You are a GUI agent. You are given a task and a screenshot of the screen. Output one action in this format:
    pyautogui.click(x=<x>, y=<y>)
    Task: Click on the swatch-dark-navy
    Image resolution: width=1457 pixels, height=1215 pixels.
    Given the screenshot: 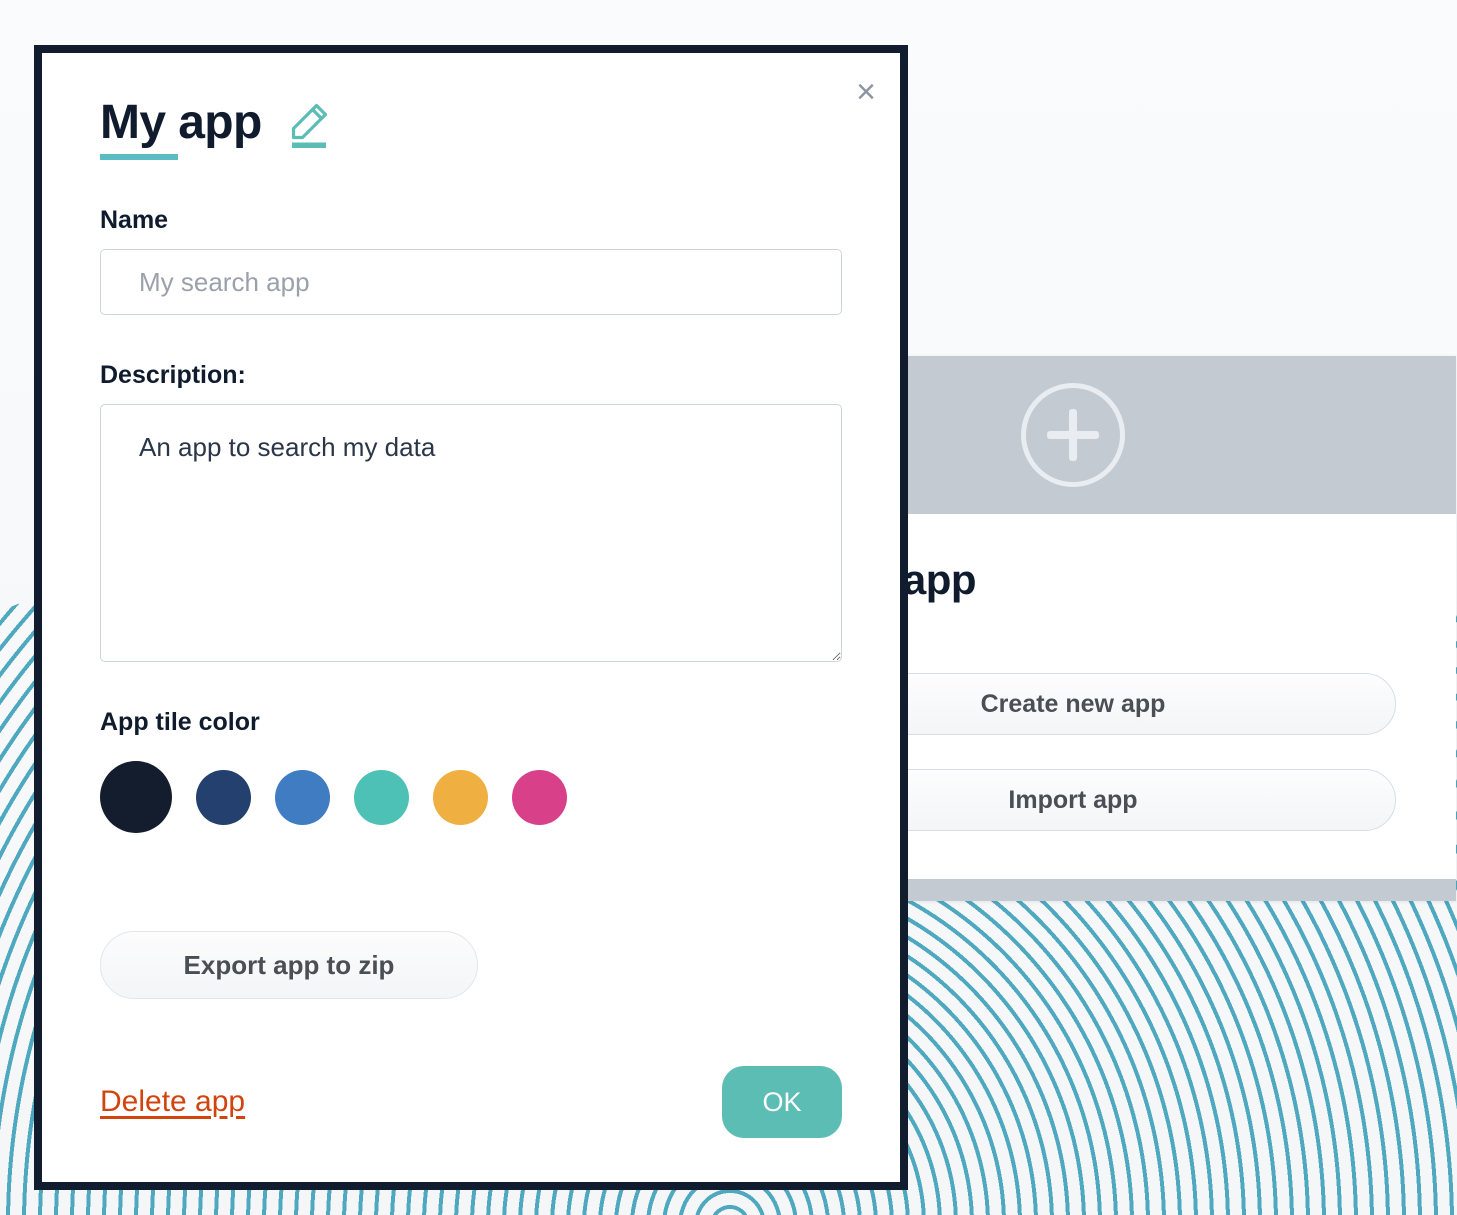 What is the action you would take?
    pyautogui.click(x=136, y=797)
    